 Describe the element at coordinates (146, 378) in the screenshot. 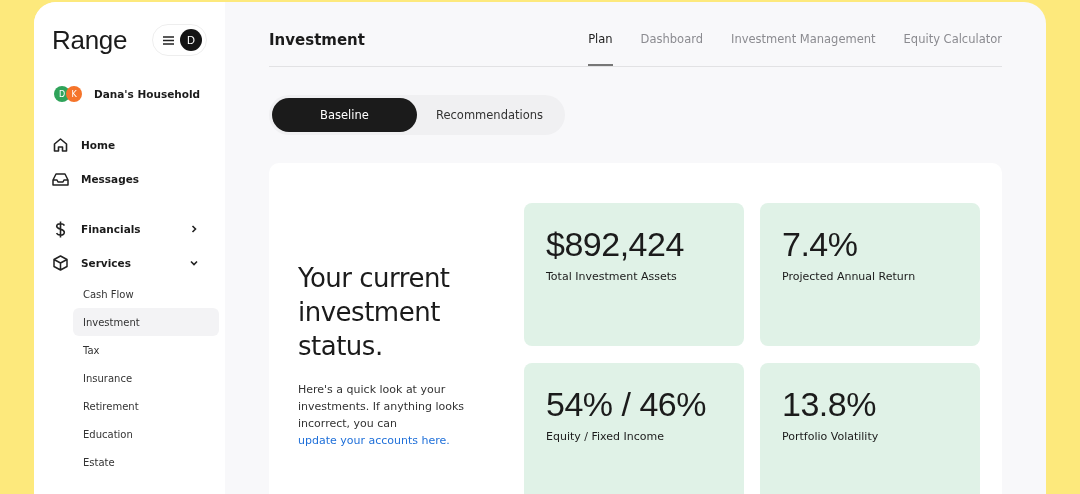

I see `nav-subitem: Insurance` at that location.